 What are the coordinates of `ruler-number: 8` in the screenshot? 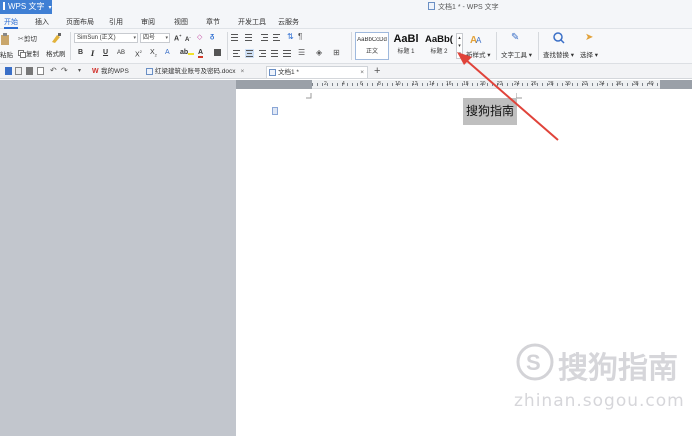 It's located at (379, 84).